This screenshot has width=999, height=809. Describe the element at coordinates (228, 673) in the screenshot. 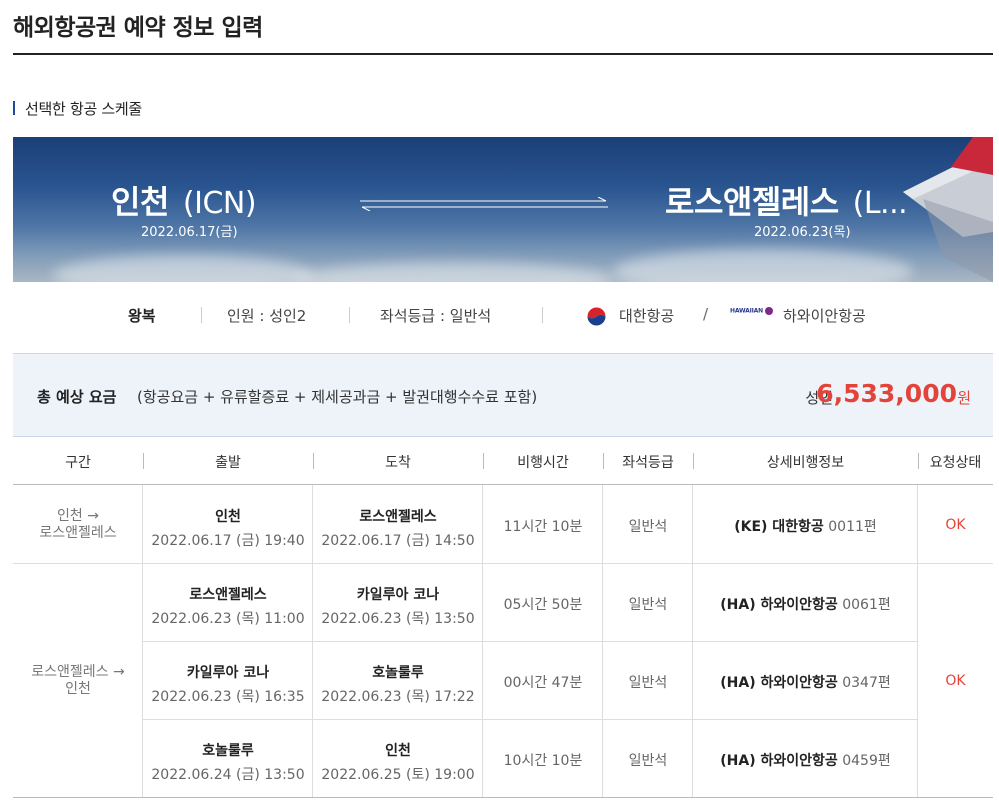

I see `departure-place: 카일루아 코나` at that location.